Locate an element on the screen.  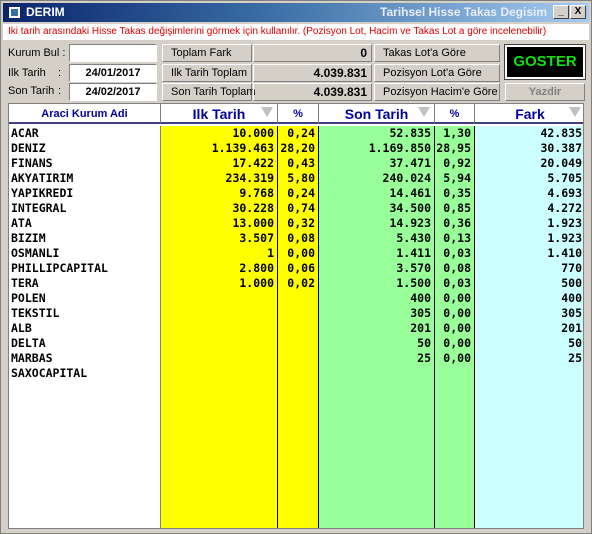
cell-fark: 305 is located at coordinates (571, 313).